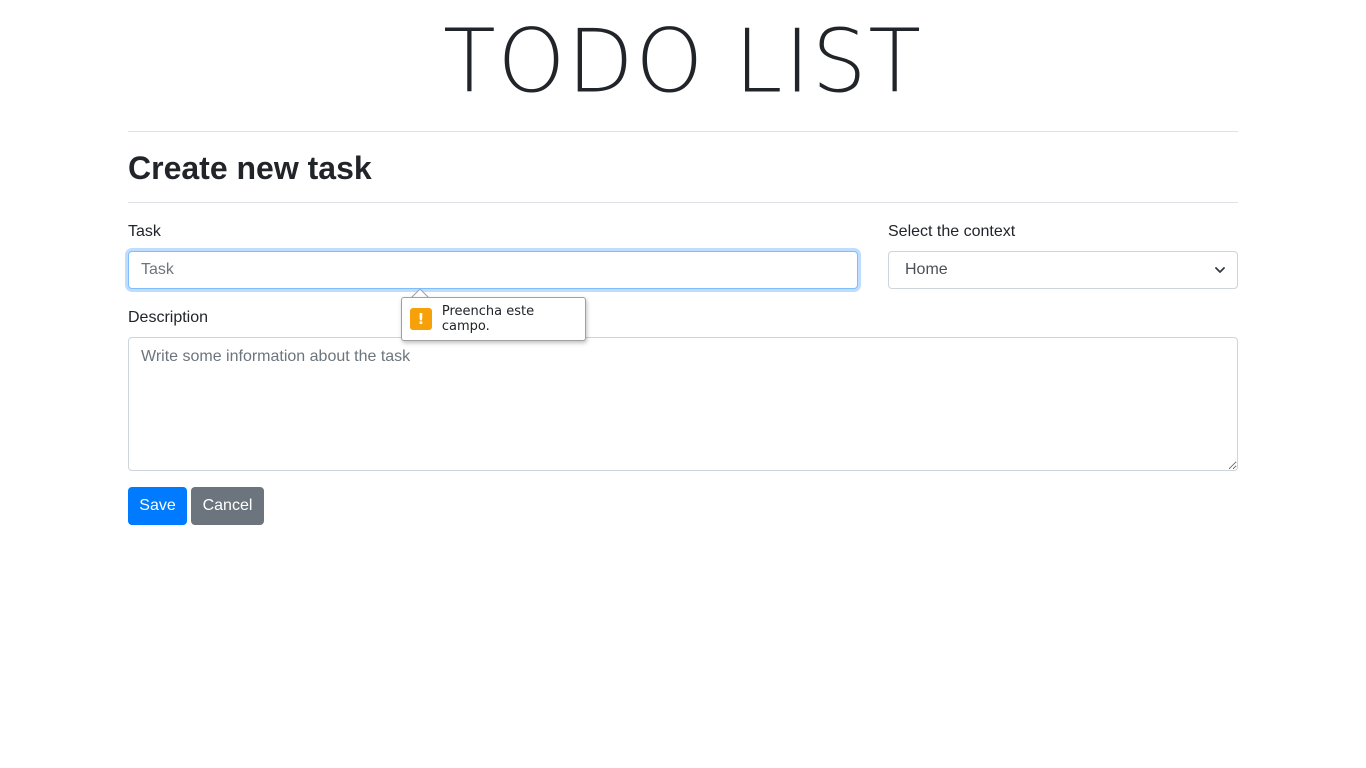 The width and height of the screenshot is (1366, 768). I want to click on task-label: Task, so click(144, 231).